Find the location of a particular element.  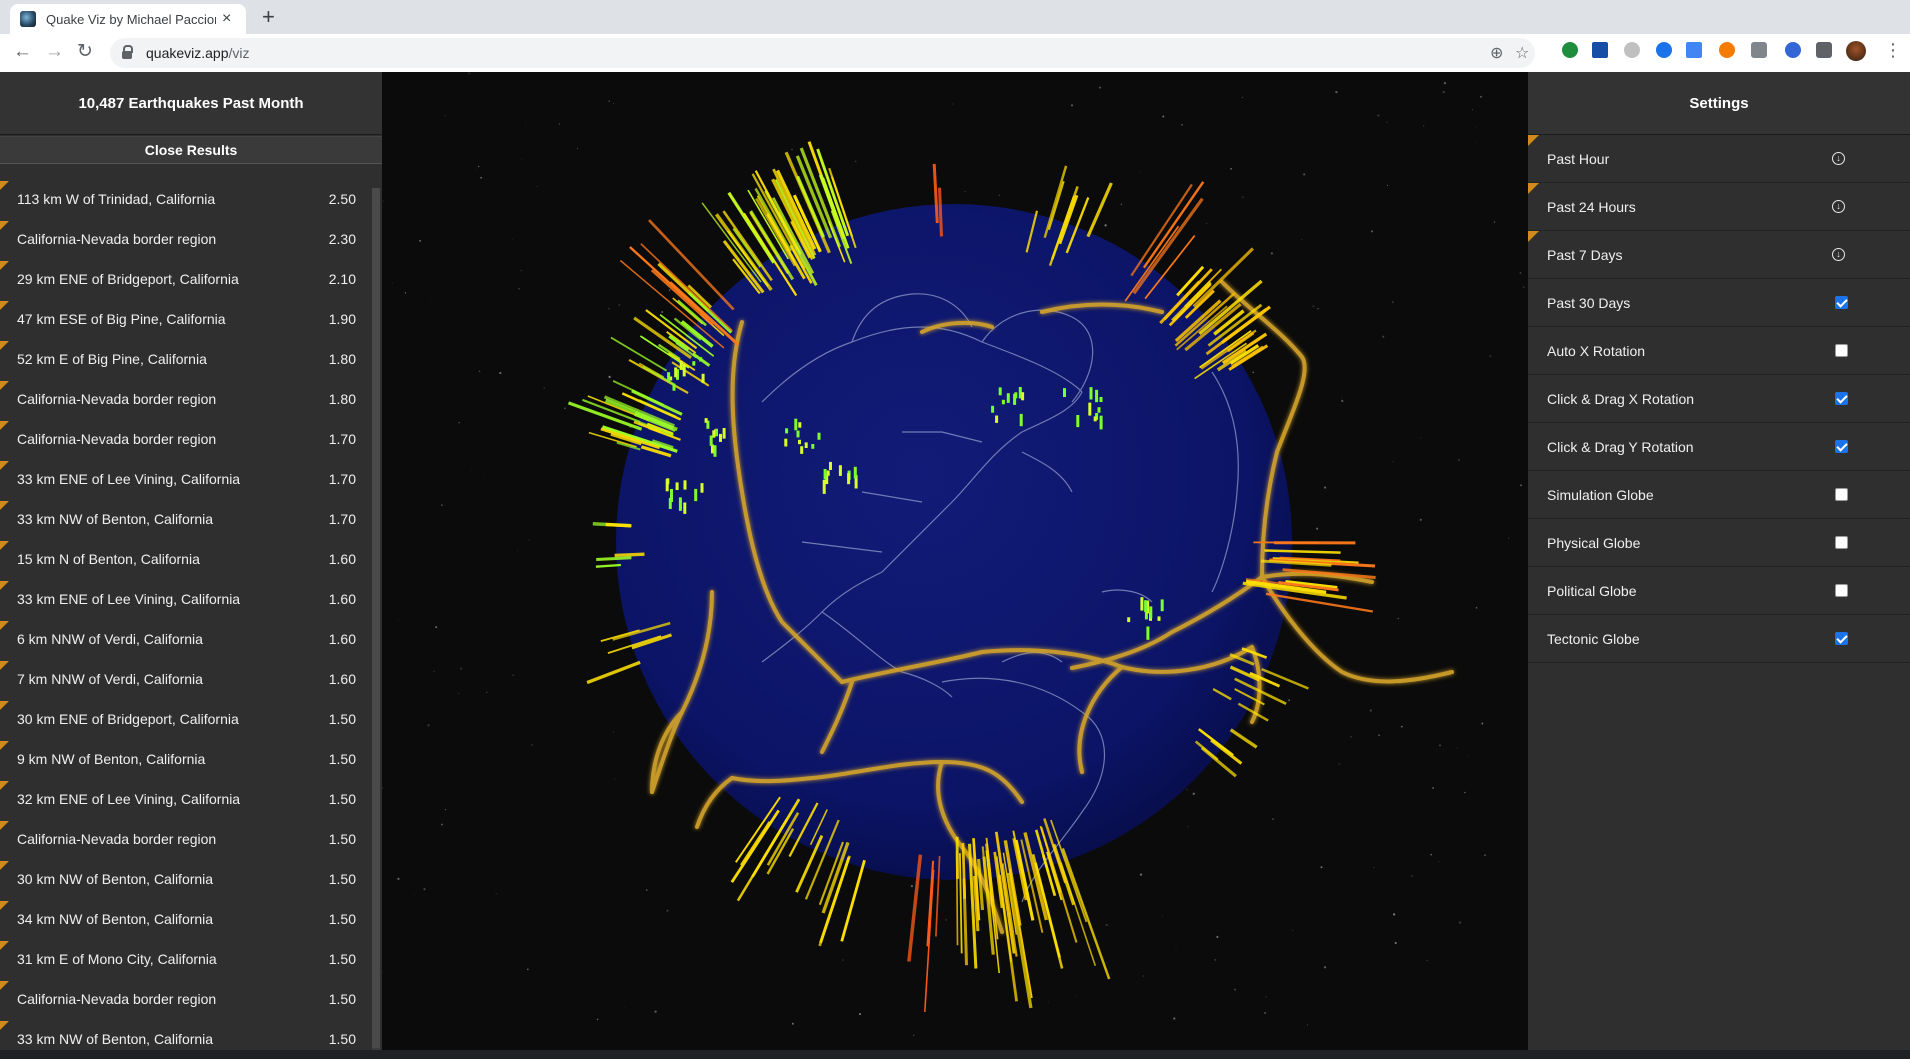

setting-row: Tectonic Globe is located at coordinates (1719, 639).